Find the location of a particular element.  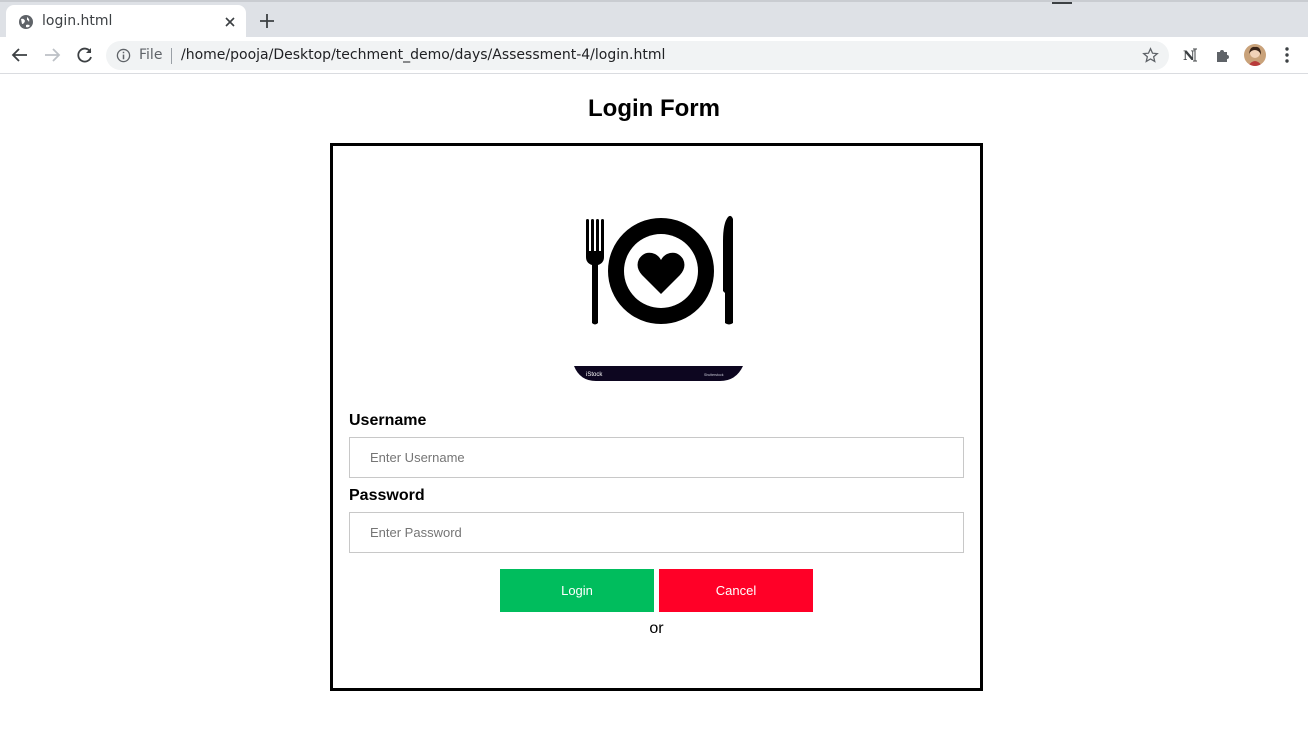

avatar-icon is located at coordinates (1255, 55).